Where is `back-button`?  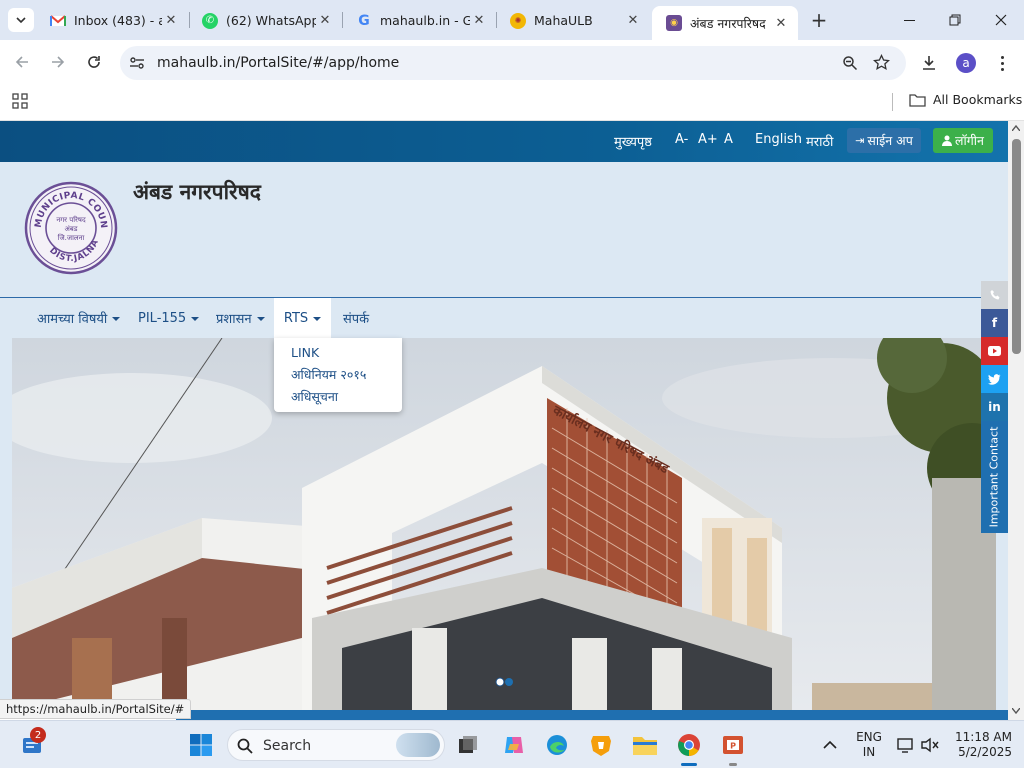
back-button is located at coordinates (22, 62).